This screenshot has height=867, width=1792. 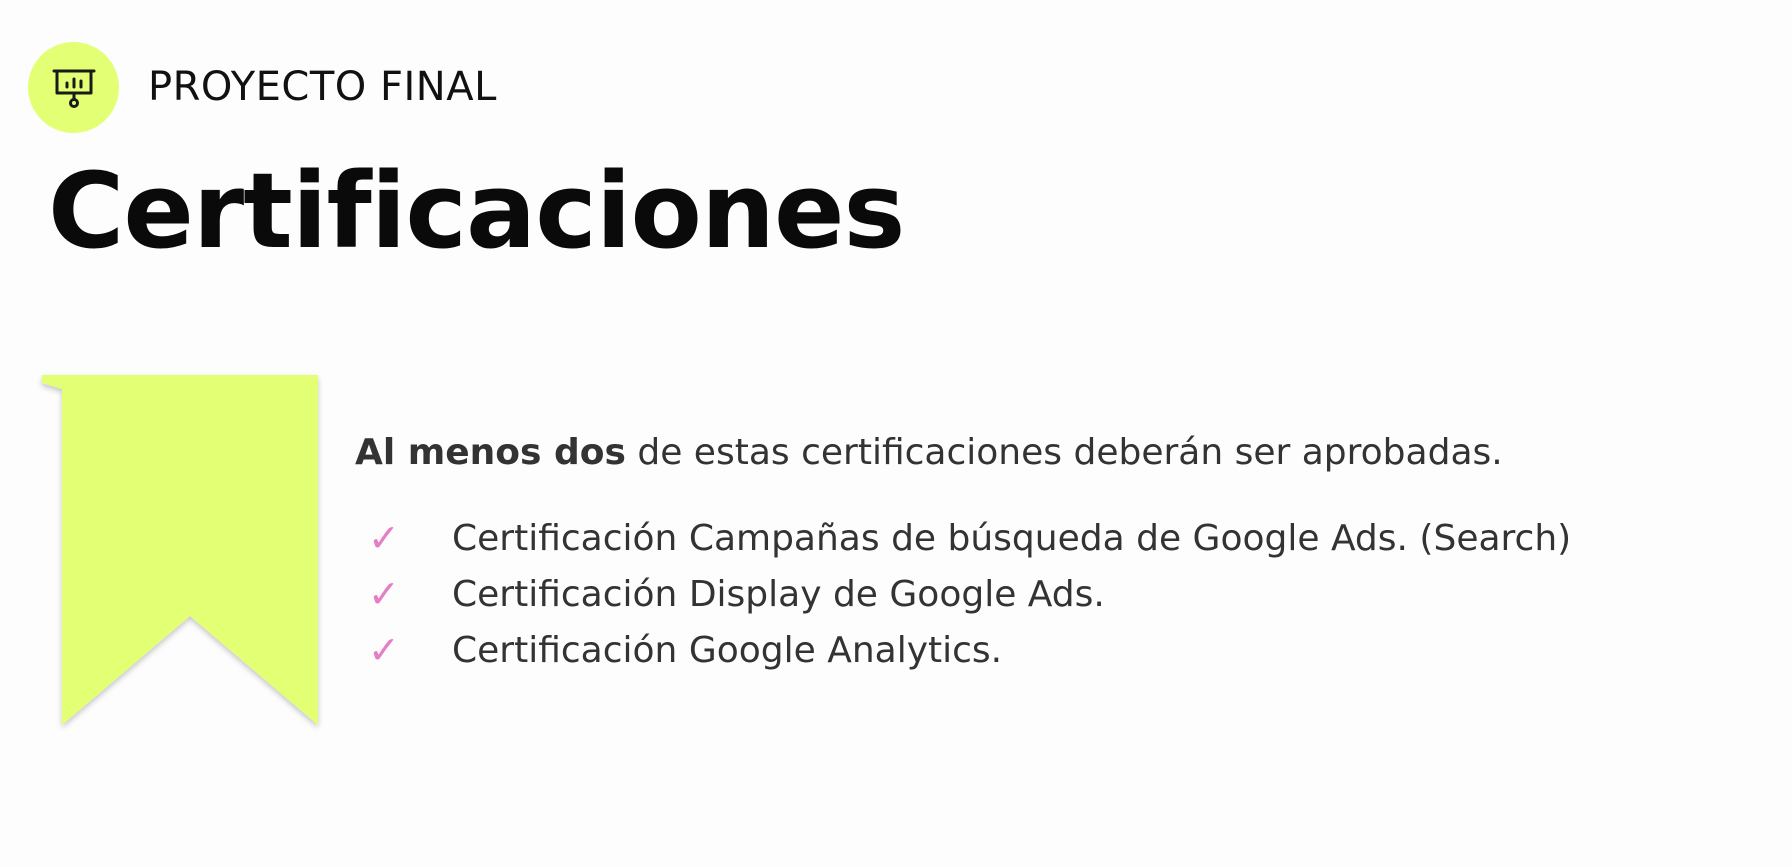 I want to click on header-icon-badge, so click(x=73, y=87).